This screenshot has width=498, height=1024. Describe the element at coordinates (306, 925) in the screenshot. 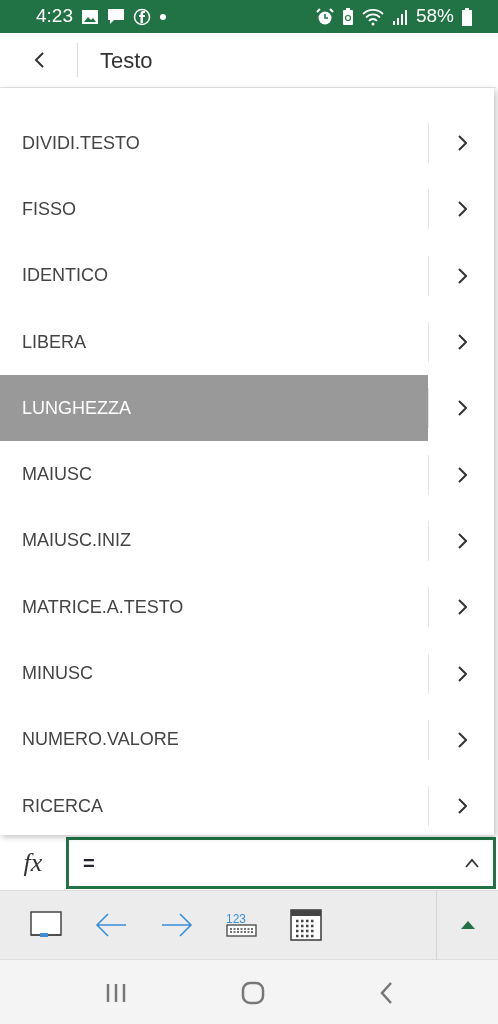

I see `calendar-icon` at that location.